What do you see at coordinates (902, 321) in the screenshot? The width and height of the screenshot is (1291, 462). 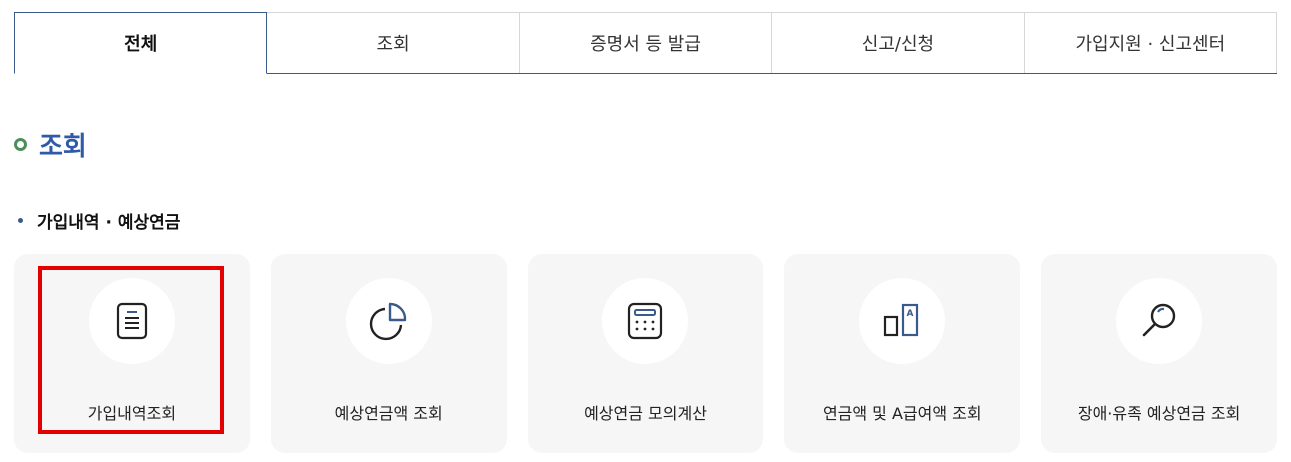 I see `bar-a-icon: A` at bounding box center [902, 321].